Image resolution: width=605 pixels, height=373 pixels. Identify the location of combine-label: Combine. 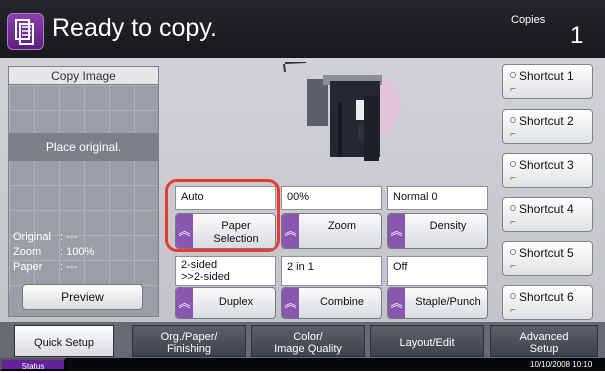
(342, 302).